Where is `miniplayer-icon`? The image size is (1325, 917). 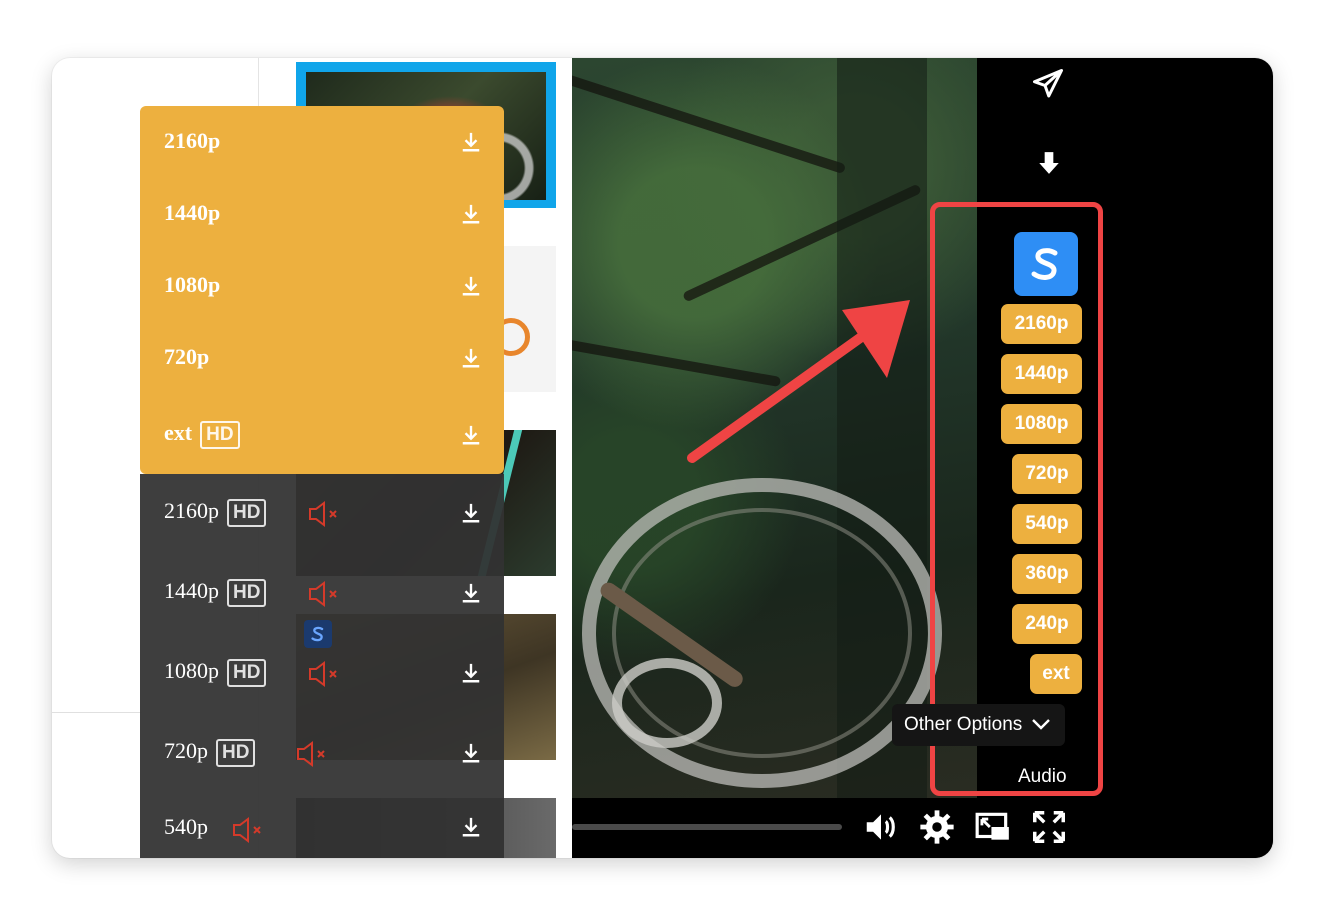
miniplayer-icon is located at coordinates (993, 827).